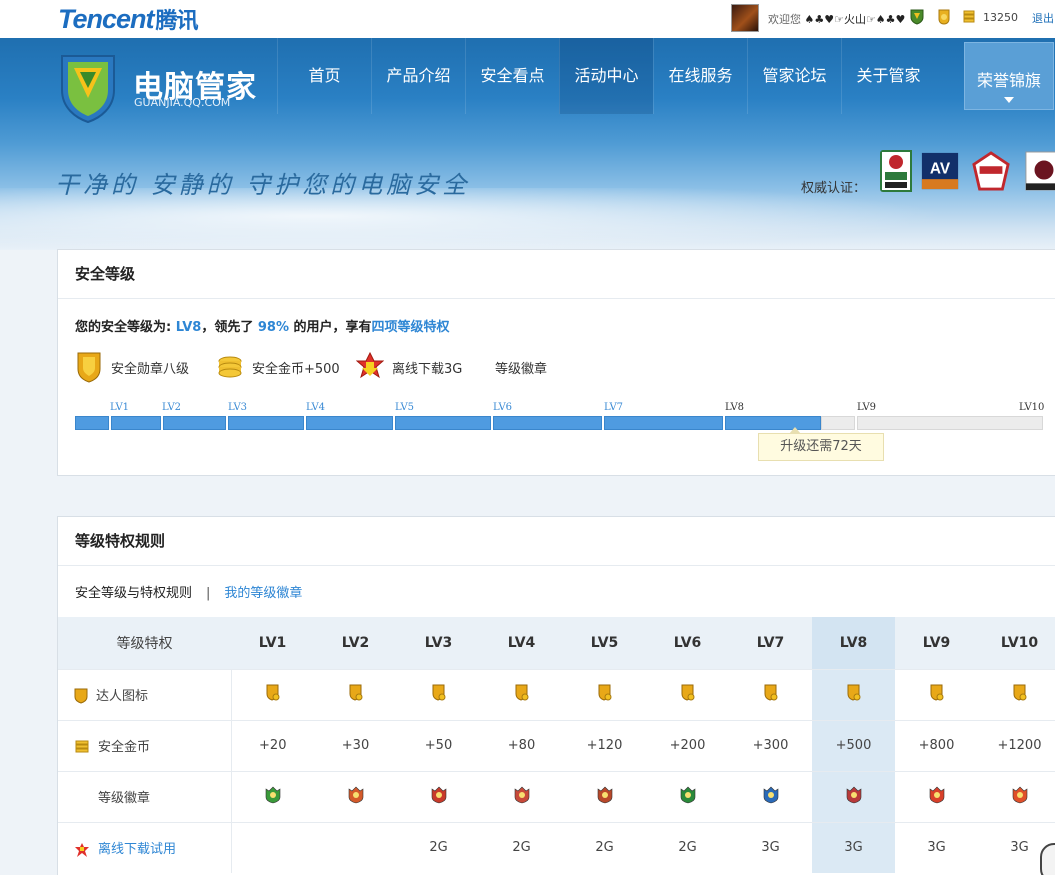 Image resolution: width=1055 pixels, height=875 pixels. What do you see at coordinates (145, 796) in the screenshot?
I see `row-label: 等级徽章` at bounding box center [145, 796].